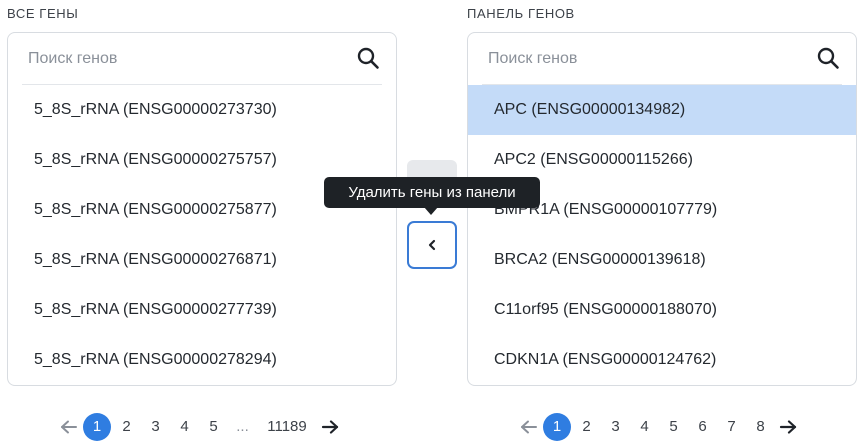  What do you see at coordinates (521, 13) in the screenshot?
I see `gene-panel-label: ПАНЕЛЬ ГЕНОВ` at bounding box center [521, 13].